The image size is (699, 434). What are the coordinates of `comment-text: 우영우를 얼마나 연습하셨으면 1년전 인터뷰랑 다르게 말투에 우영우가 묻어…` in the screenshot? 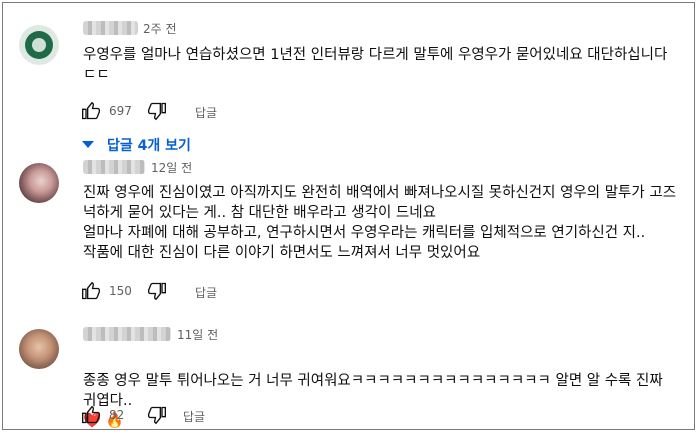 It's located at (375, 65).